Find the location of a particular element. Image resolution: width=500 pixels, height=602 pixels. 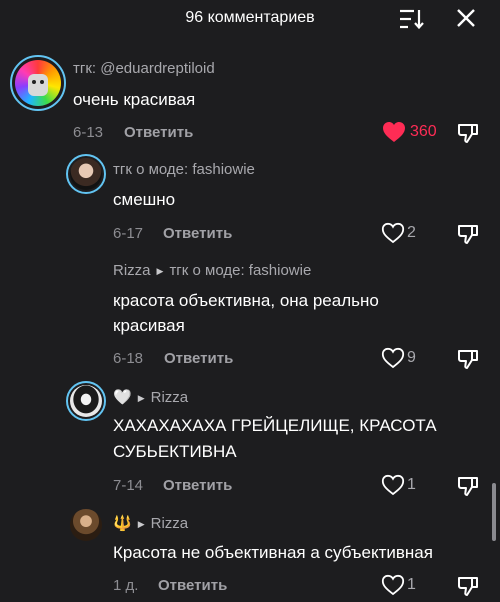

comment-text-line: СУБЬЕКТИВНА is located at coordinates (175, 451).